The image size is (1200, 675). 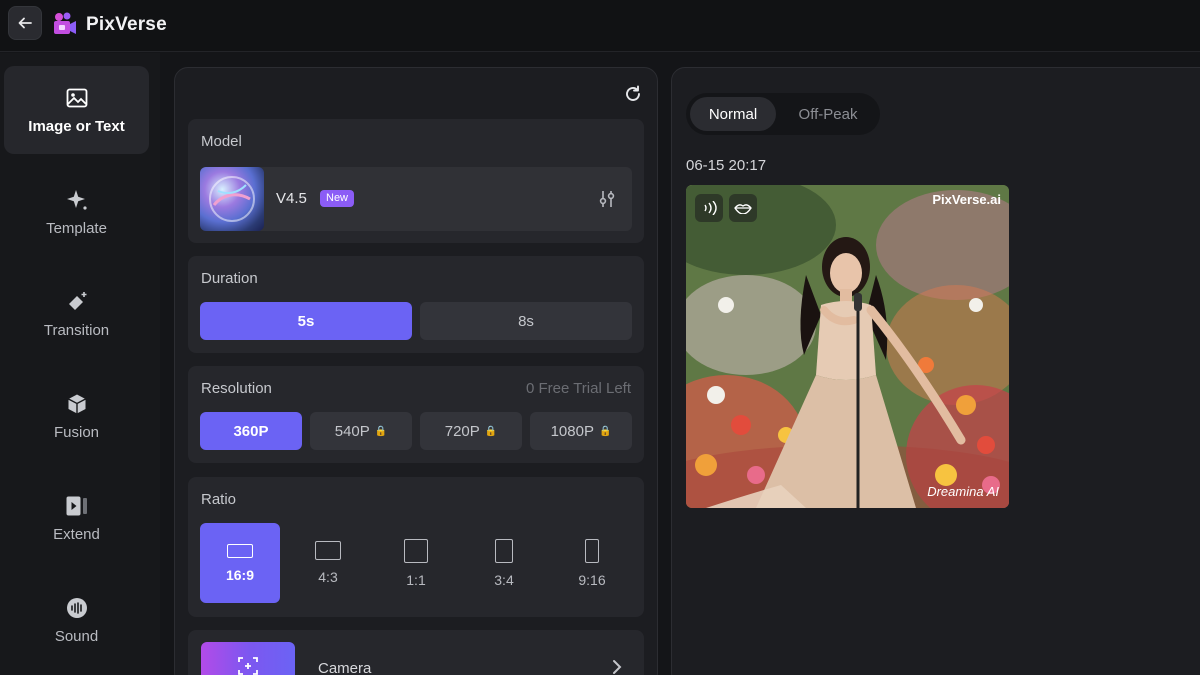 What do you see at coordinates (232, 199) in the screenshot?
I see `model-thumbnail` at bounding box center [232, 199].